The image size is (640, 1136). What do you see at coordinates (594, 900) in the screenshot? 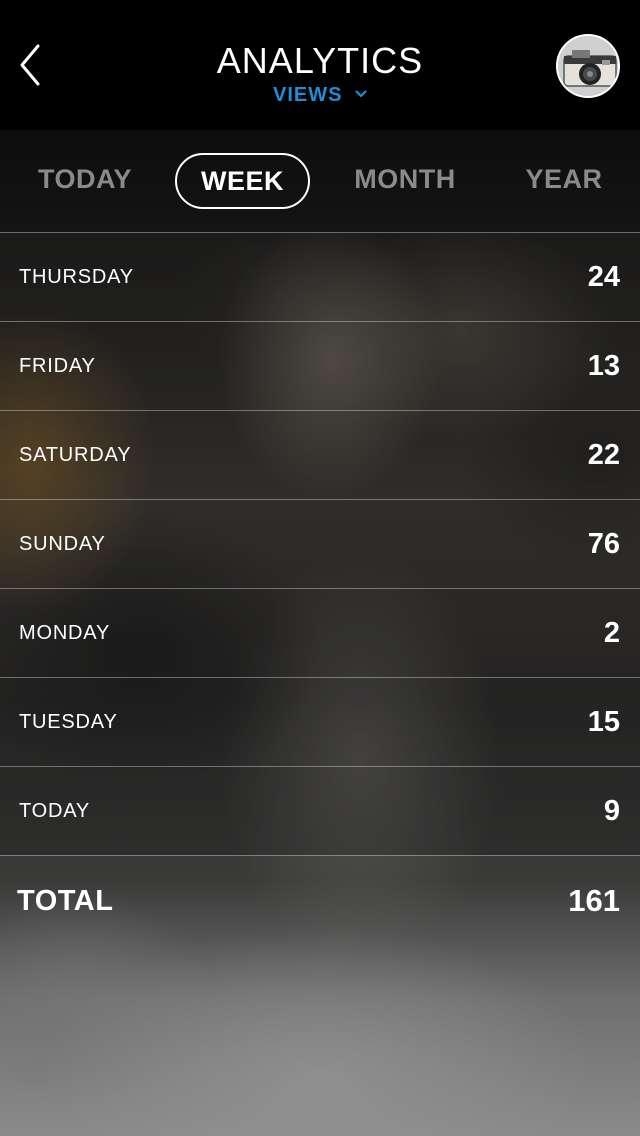
I see `total-count: 161` at bounding box center [594, 900].